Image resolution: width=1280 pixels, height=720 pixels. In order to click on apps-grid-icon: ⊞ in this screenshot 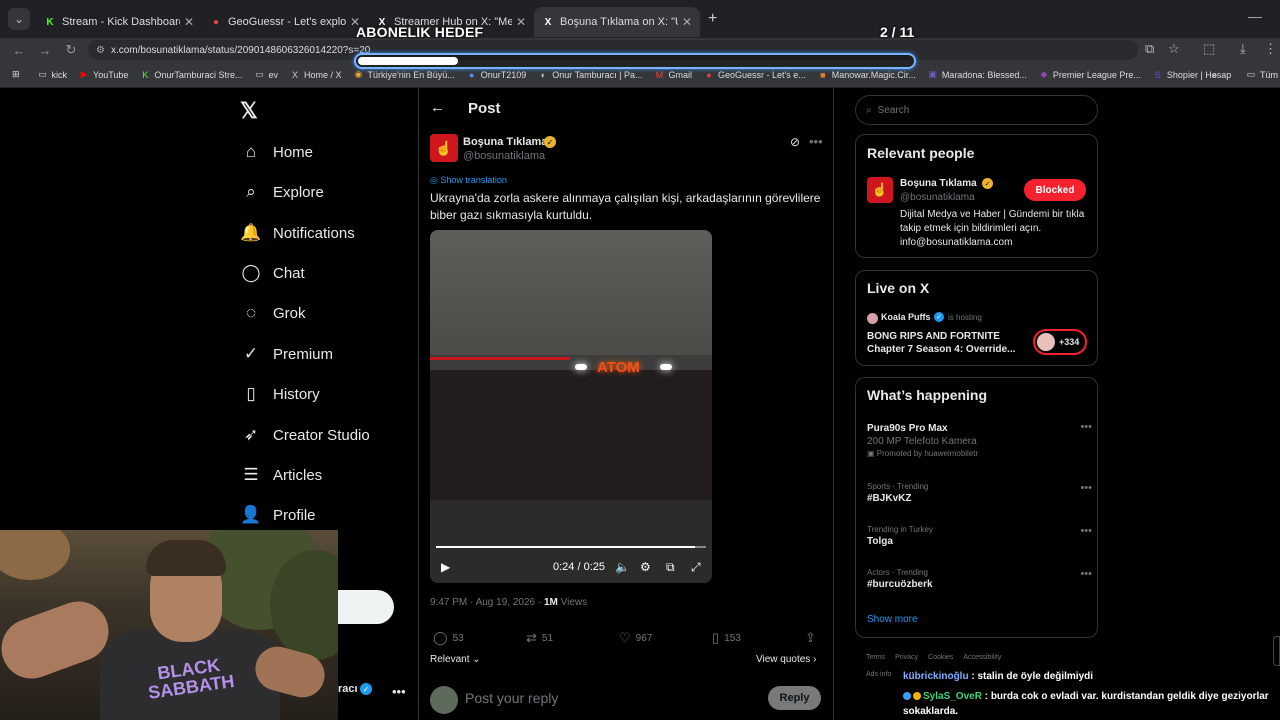, I will do `click(16, 74)`.